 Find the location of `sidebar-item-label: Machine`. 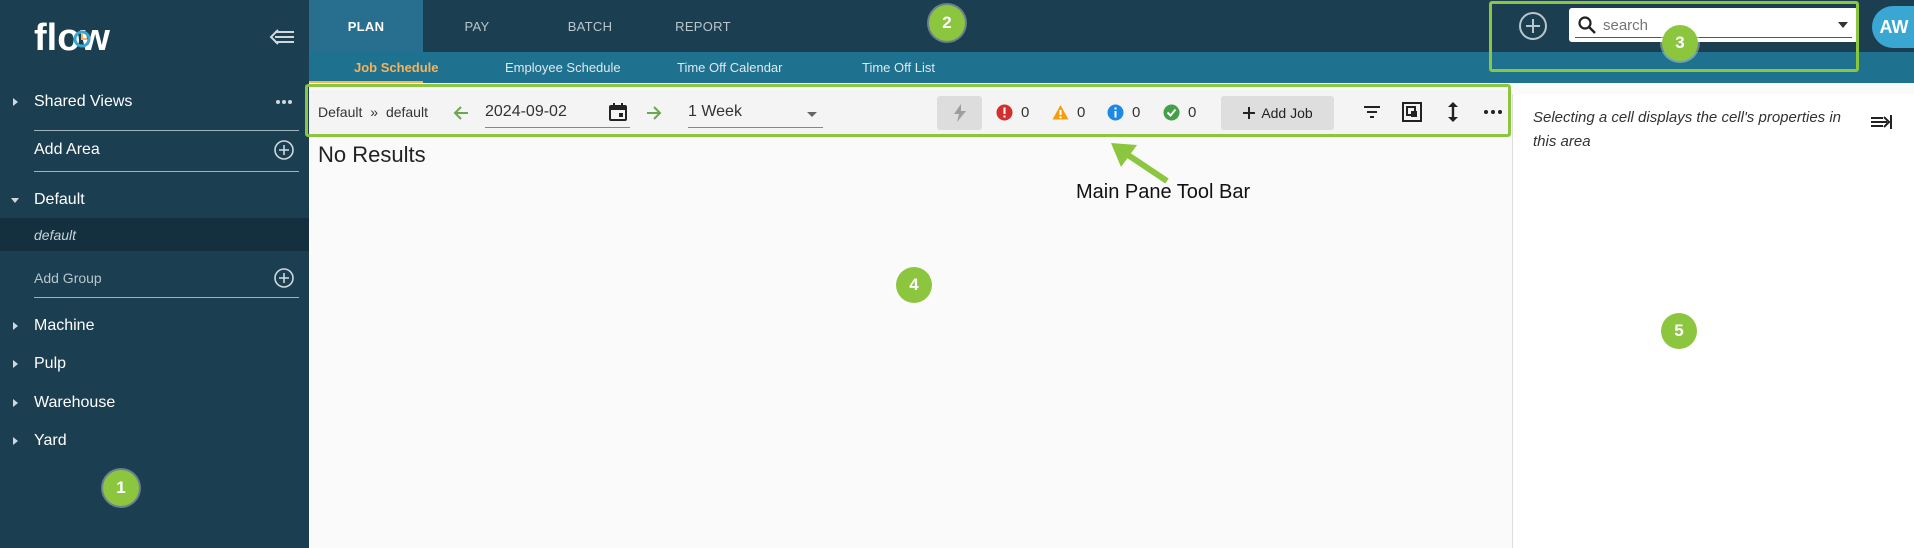

sidebar-item-label: Machine is located at coordinates (64, 325).